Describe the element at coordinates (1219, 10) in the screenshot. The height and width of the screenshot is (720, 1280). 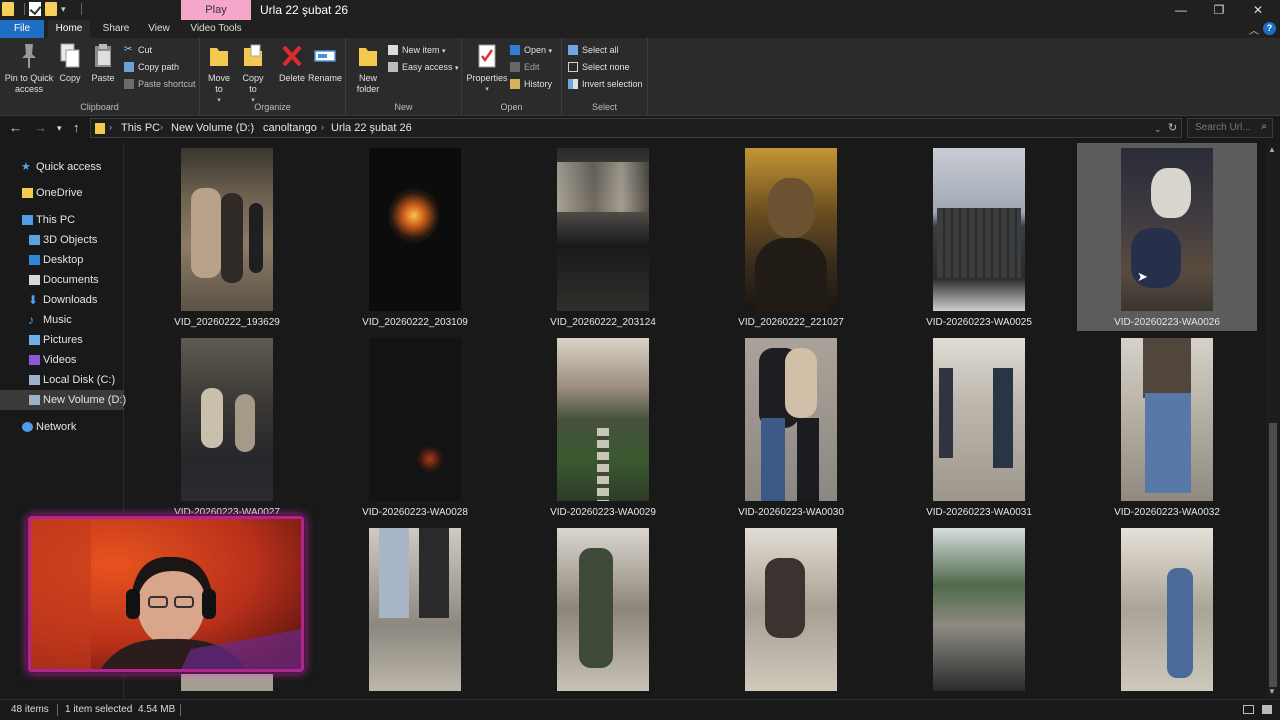
I see `maximize-button: ❐` at that location.